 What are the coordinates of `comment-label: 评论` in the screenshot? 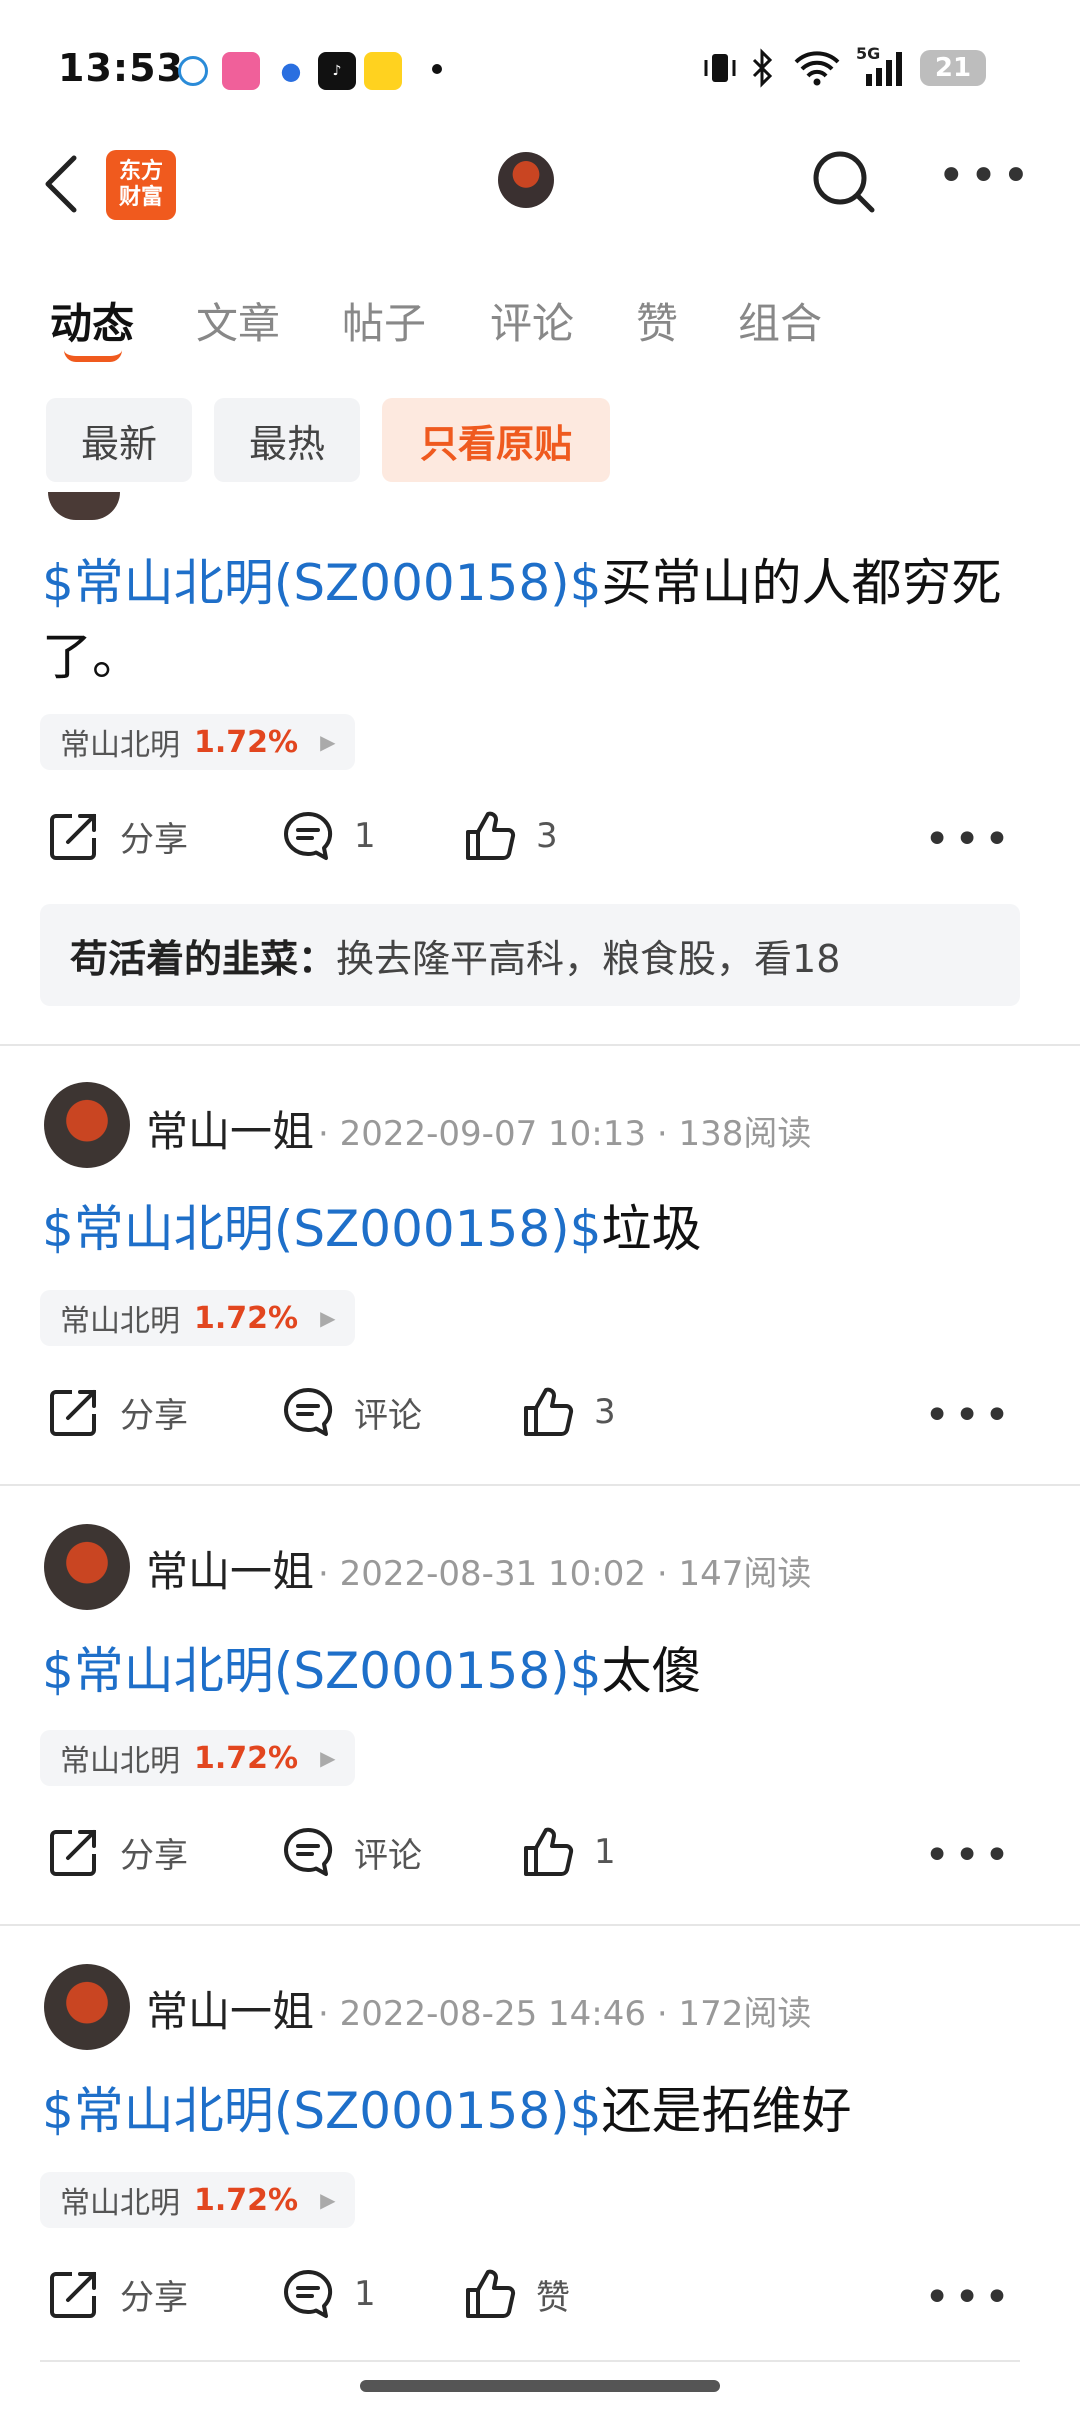 It's located at (388, 1855).